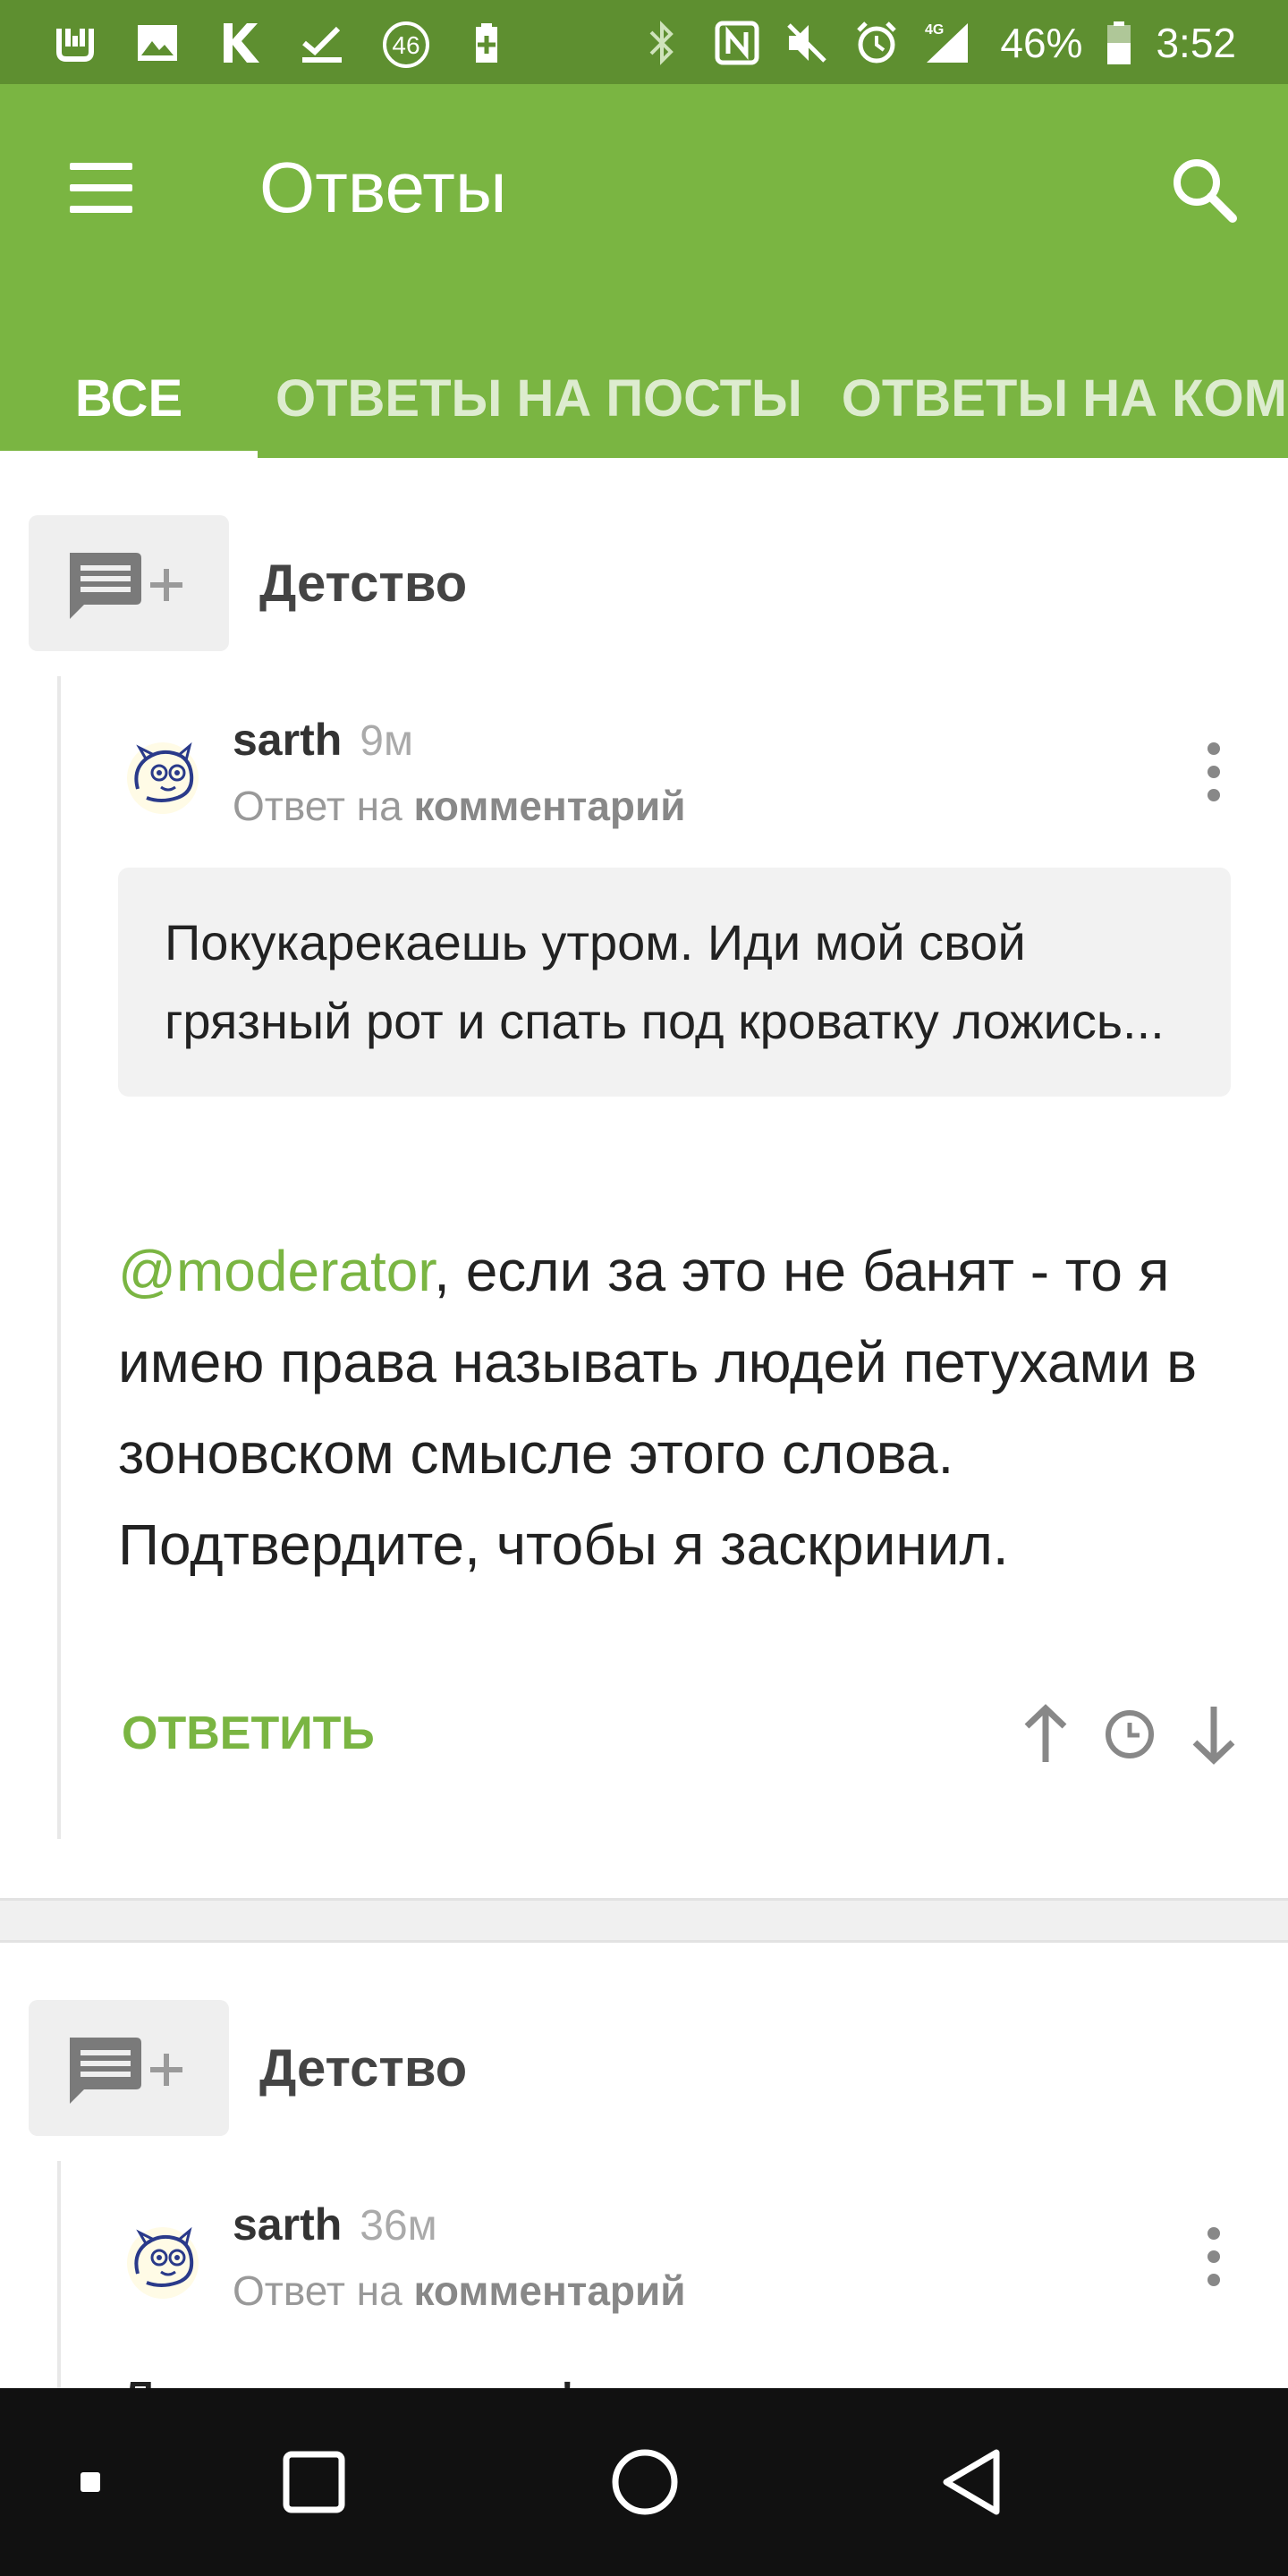 The width and height of the screenshot is (1288, 2576). Describe the element at coordinates (1203, 189) in the screenshot. I see `search-icon` at that location.